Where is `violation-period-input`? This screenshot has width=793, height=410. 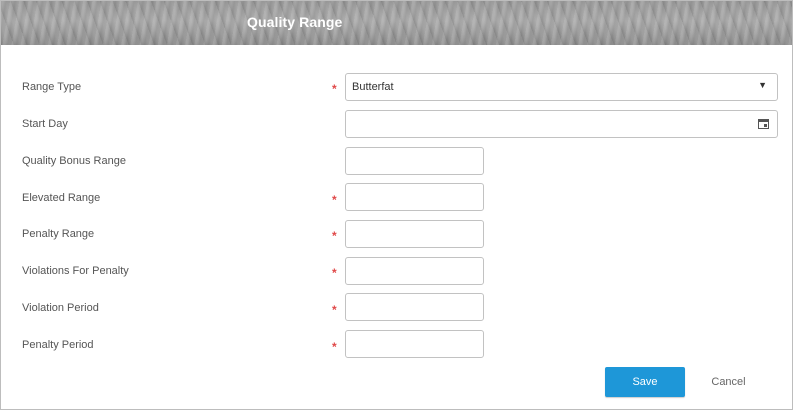 violation-period-input is located at coordinates (414, 307).